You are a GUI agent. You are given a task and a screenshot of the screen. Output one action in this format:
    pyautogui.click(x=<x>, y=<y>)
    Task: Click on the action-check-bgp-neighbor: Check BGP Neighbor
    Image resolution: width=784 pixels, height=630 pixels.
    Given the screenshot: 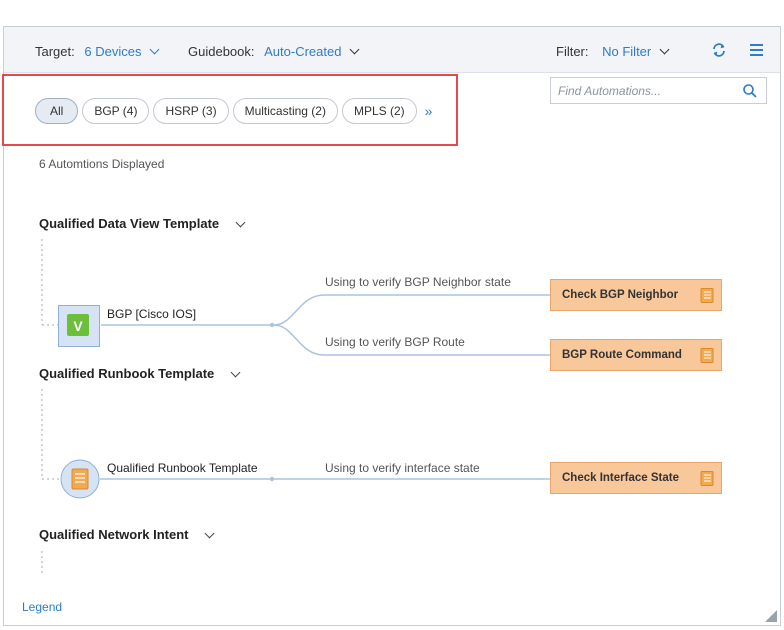 What is the action you would take?
    pyautogui.click(x=636, y=295)
    